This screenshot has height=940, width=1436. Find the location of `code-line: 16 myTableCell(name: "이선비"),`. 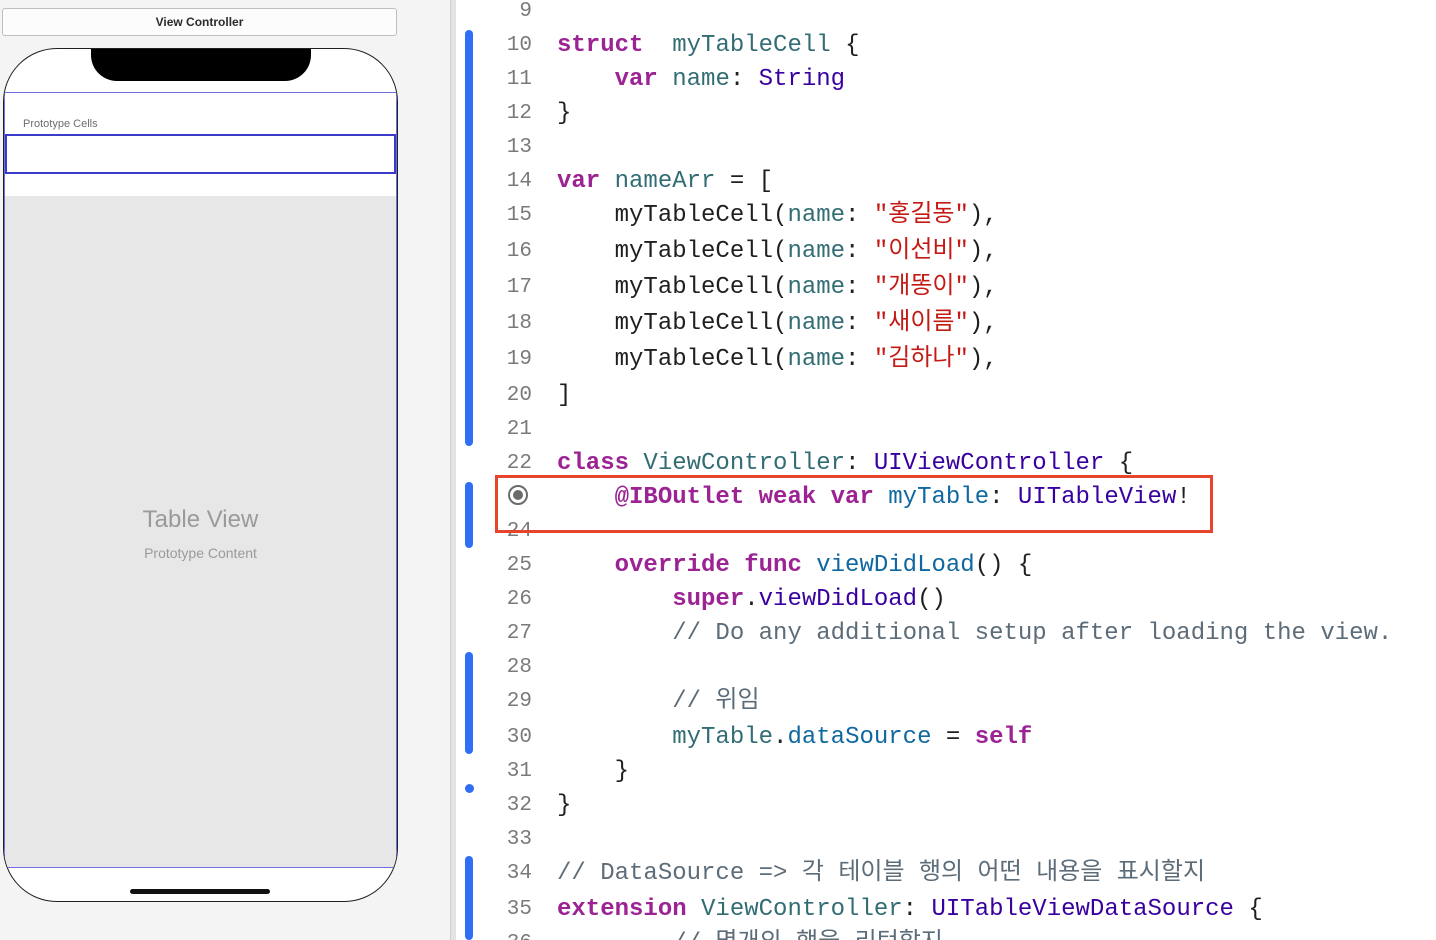

code-line: 16 myTableCell(name: "이선비"), is located at coordinates (946, 252).